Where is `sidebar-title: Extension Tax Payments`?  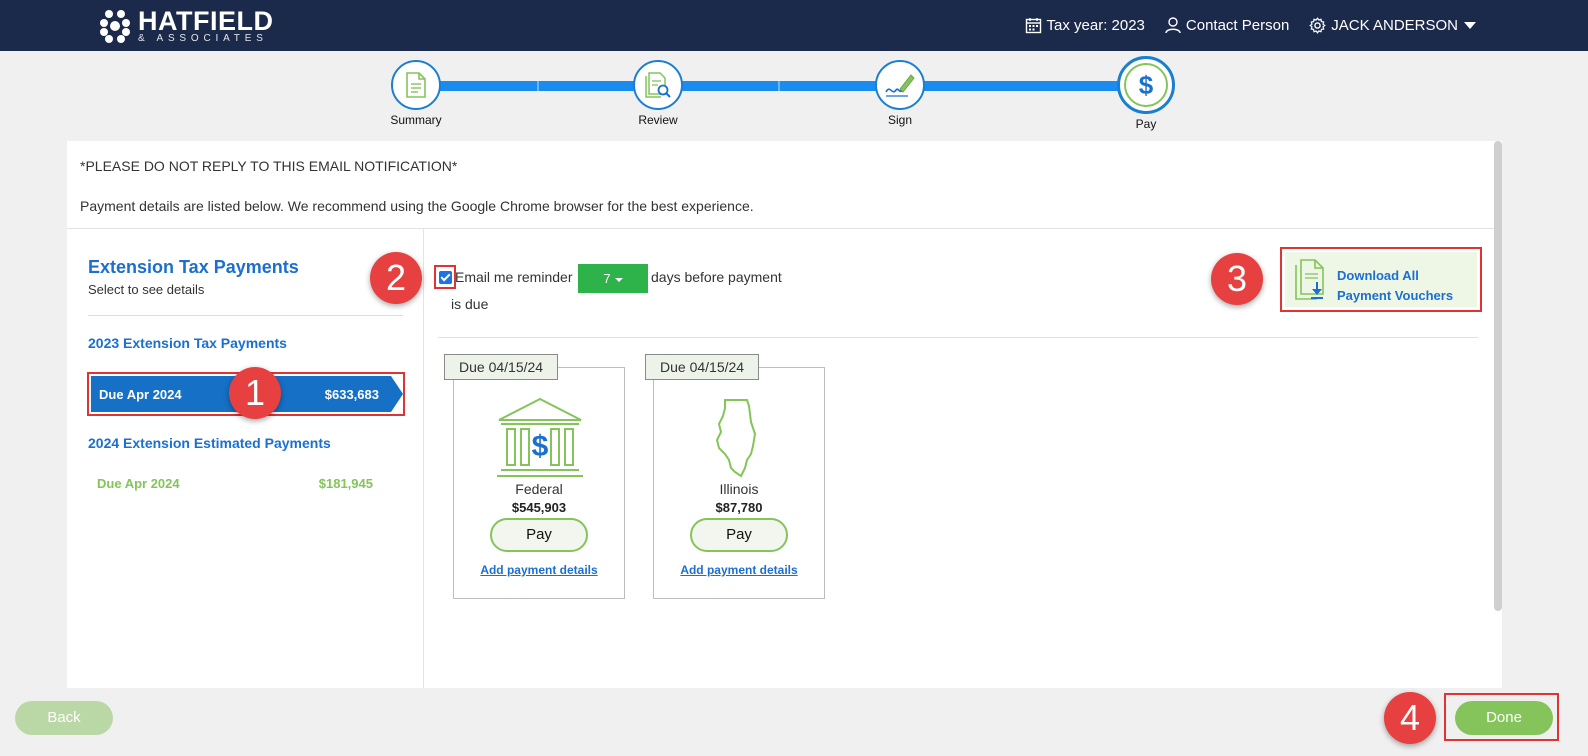 sidebar-title: Extension Tax Payments is located at coordinates (193, 267).